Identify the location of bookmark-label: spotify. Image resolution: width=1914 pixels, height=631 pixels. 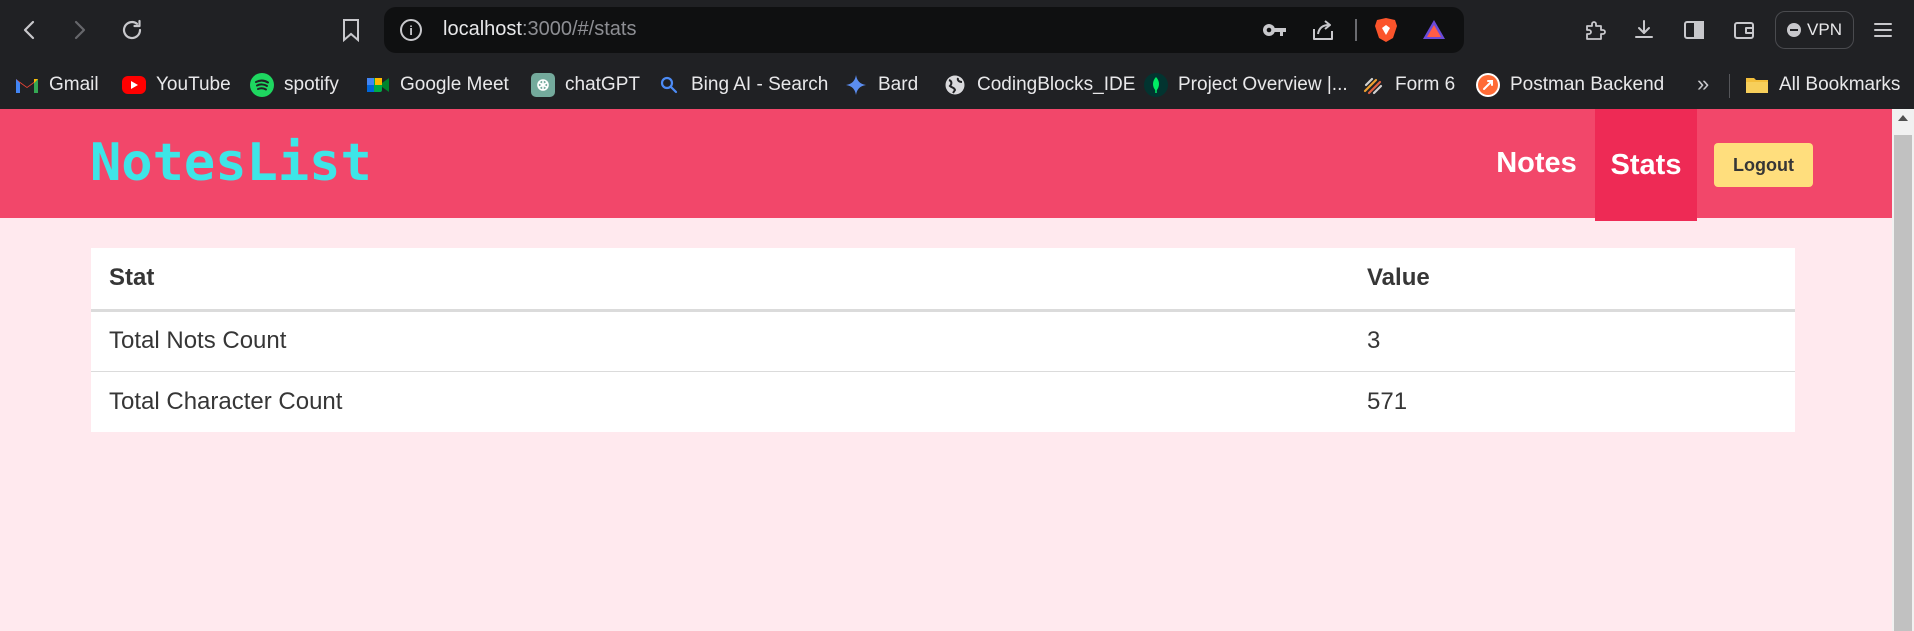
(311, 84).